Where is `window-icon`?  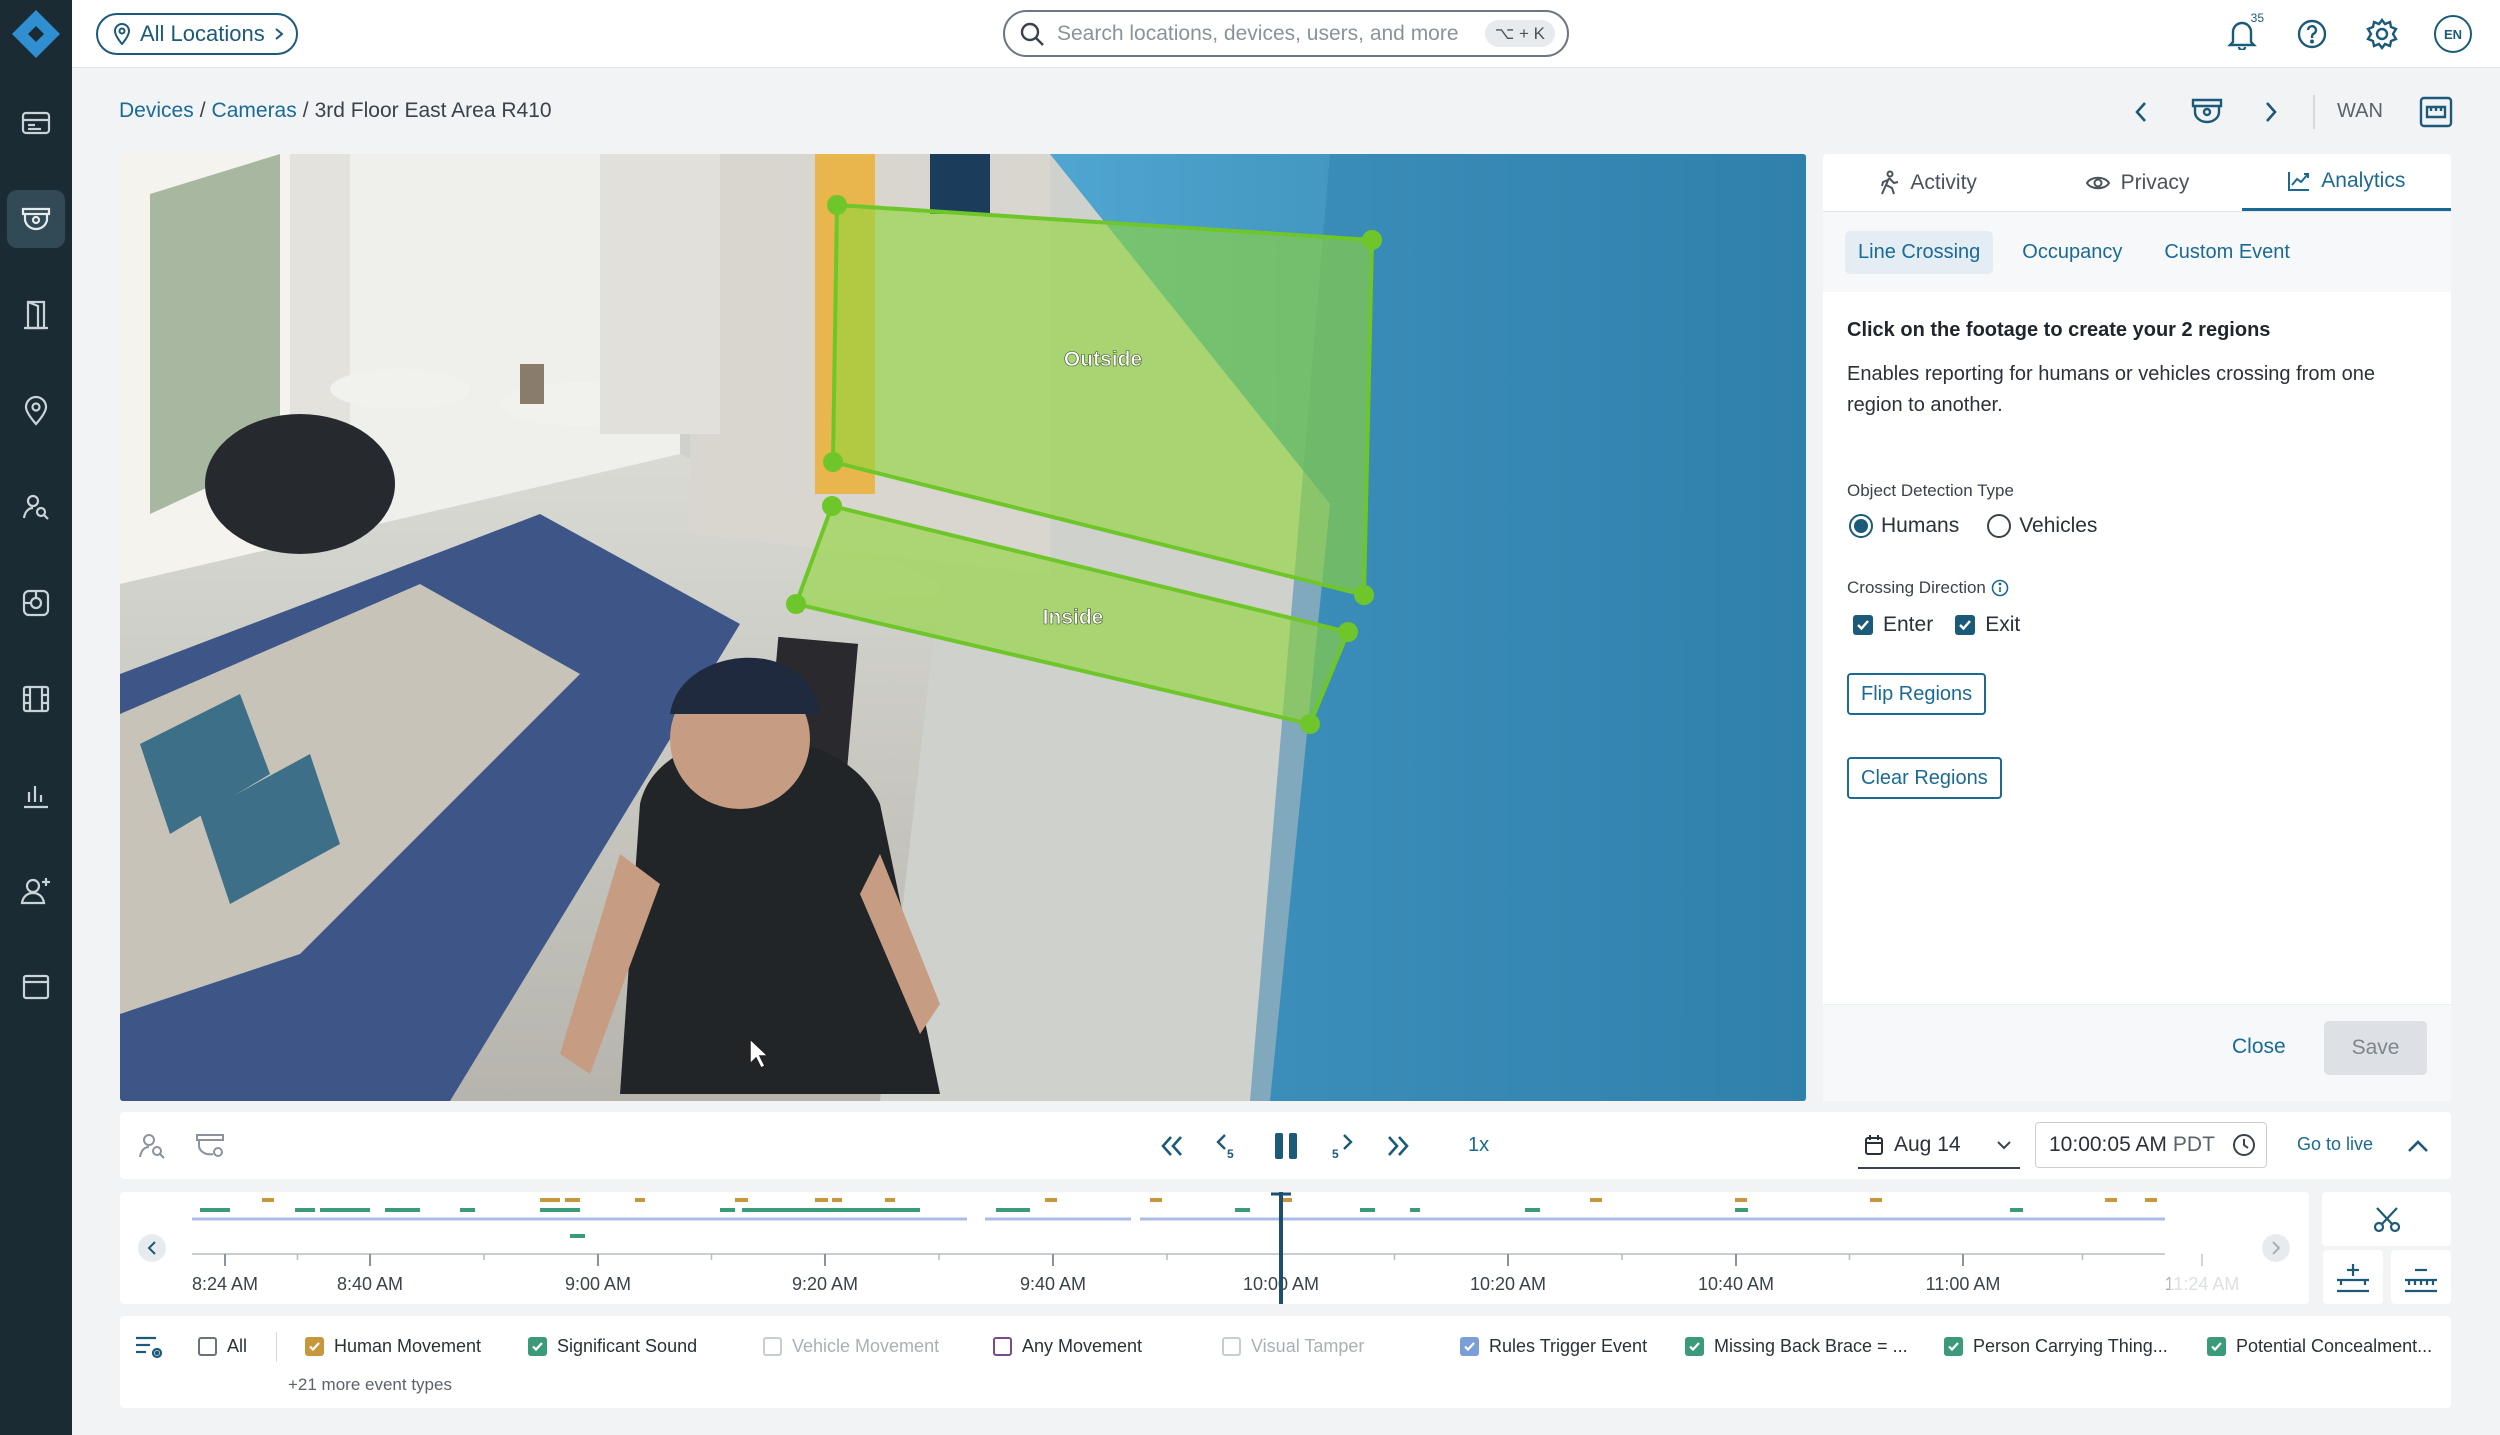
window-icon is located at coordinates (36, 987).